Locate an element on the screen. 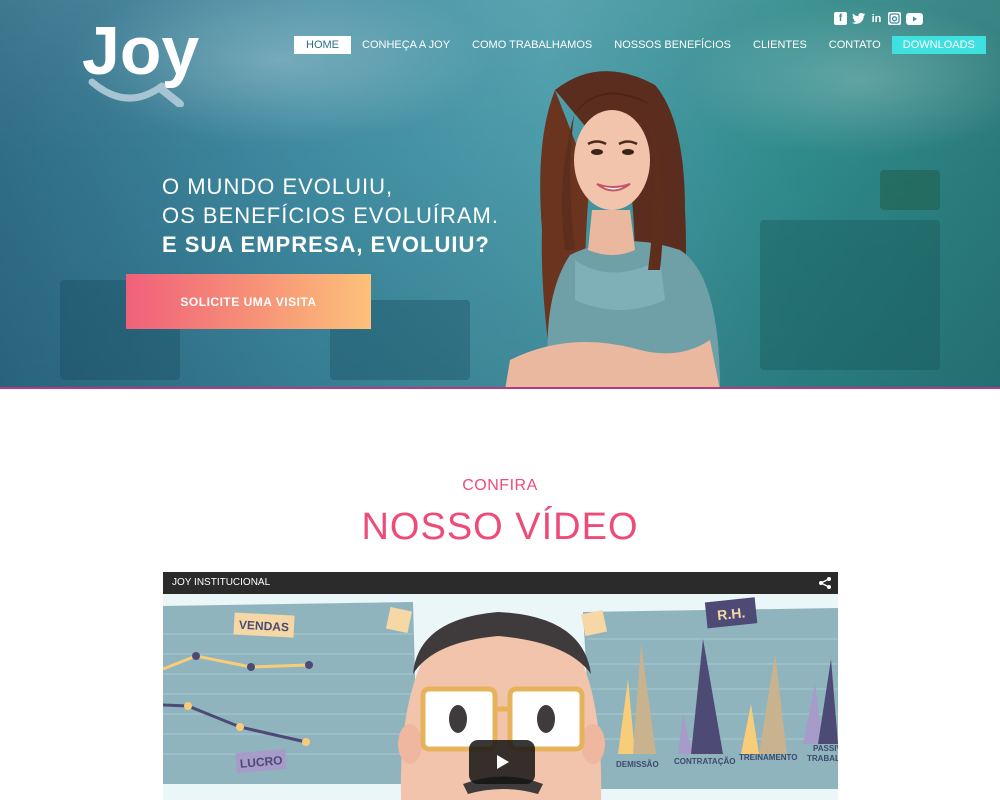 This screenshot has height=800, width=1000. demissao-label: DEMISSÃO is located at coordinates (637, 764).